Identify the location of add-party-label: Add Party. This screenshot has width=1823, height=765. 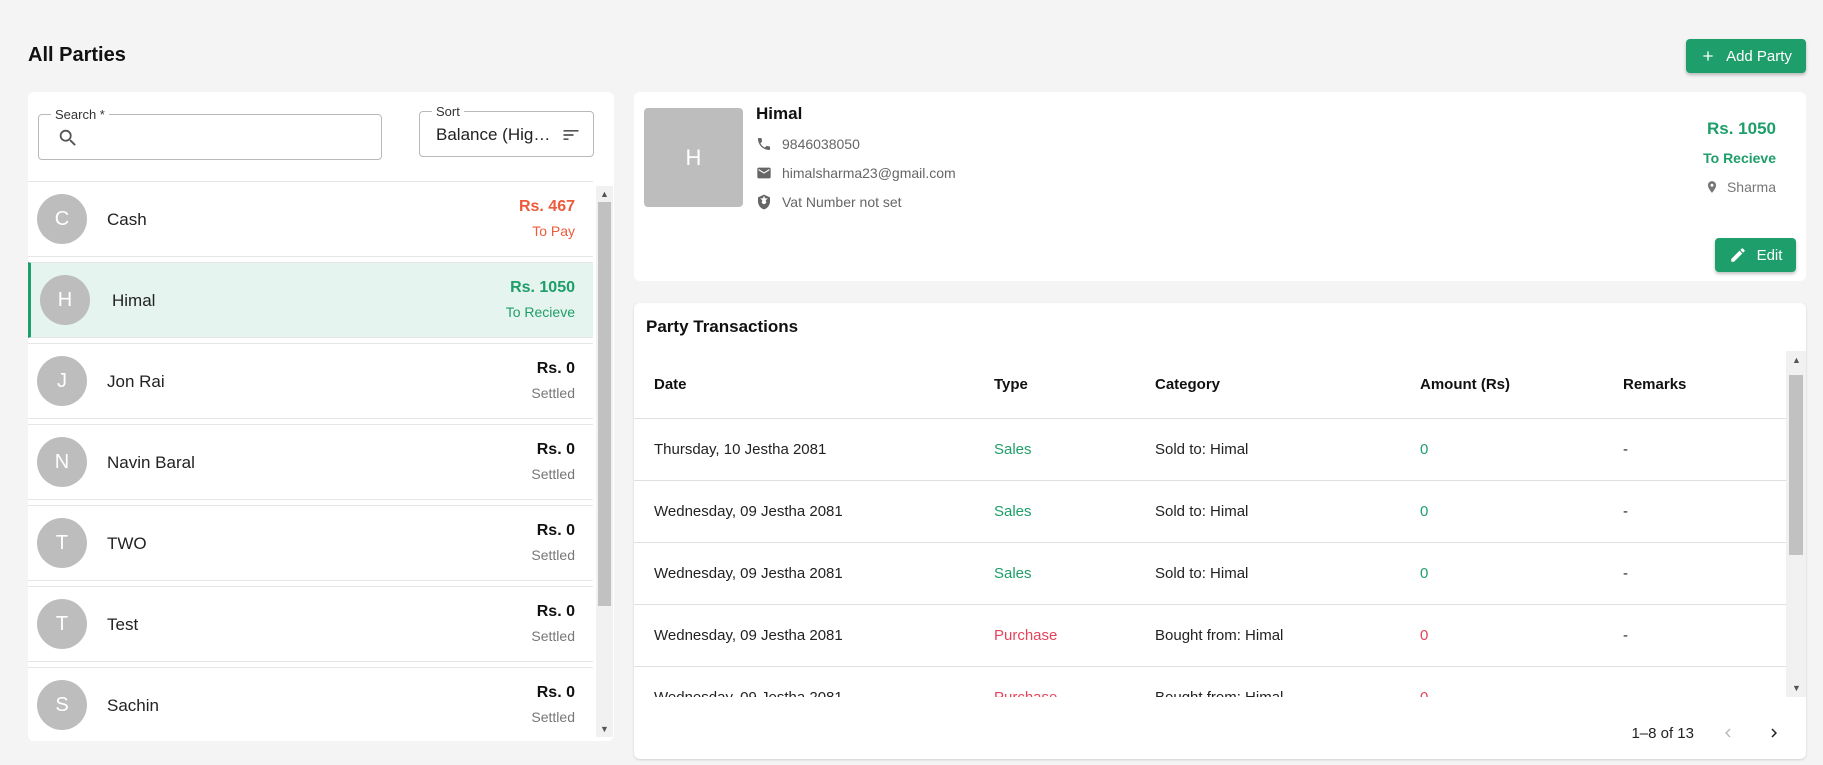
(1759, 56).